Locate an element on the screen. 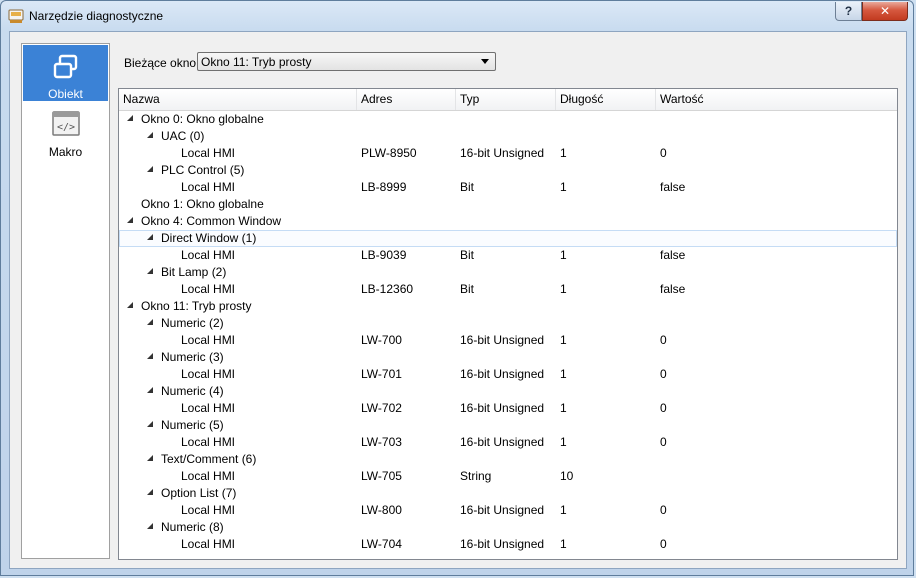  row-name: Bit Lamp (2) is located at coordinates (194, 272).